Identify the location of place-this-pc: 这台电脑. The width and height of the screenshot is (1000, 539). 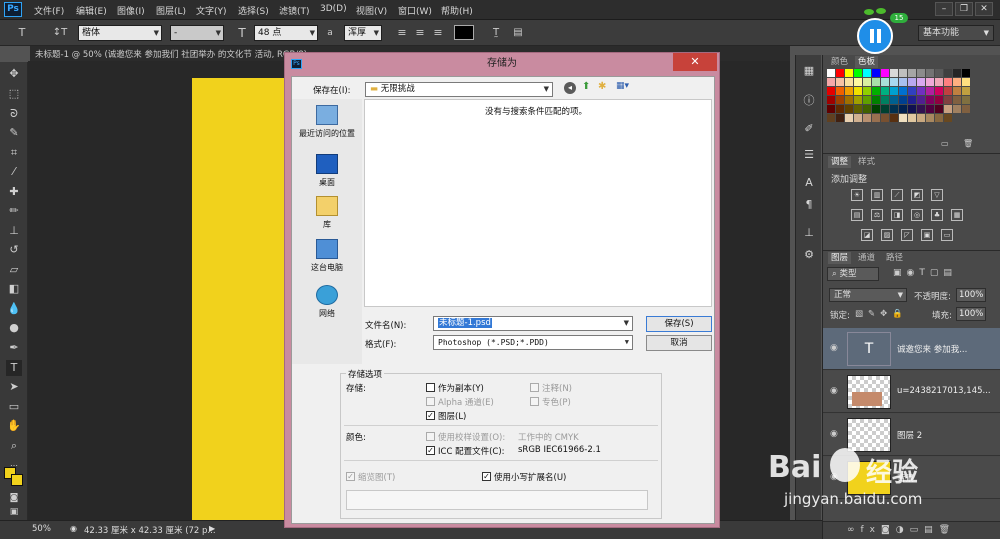
(327, 256).